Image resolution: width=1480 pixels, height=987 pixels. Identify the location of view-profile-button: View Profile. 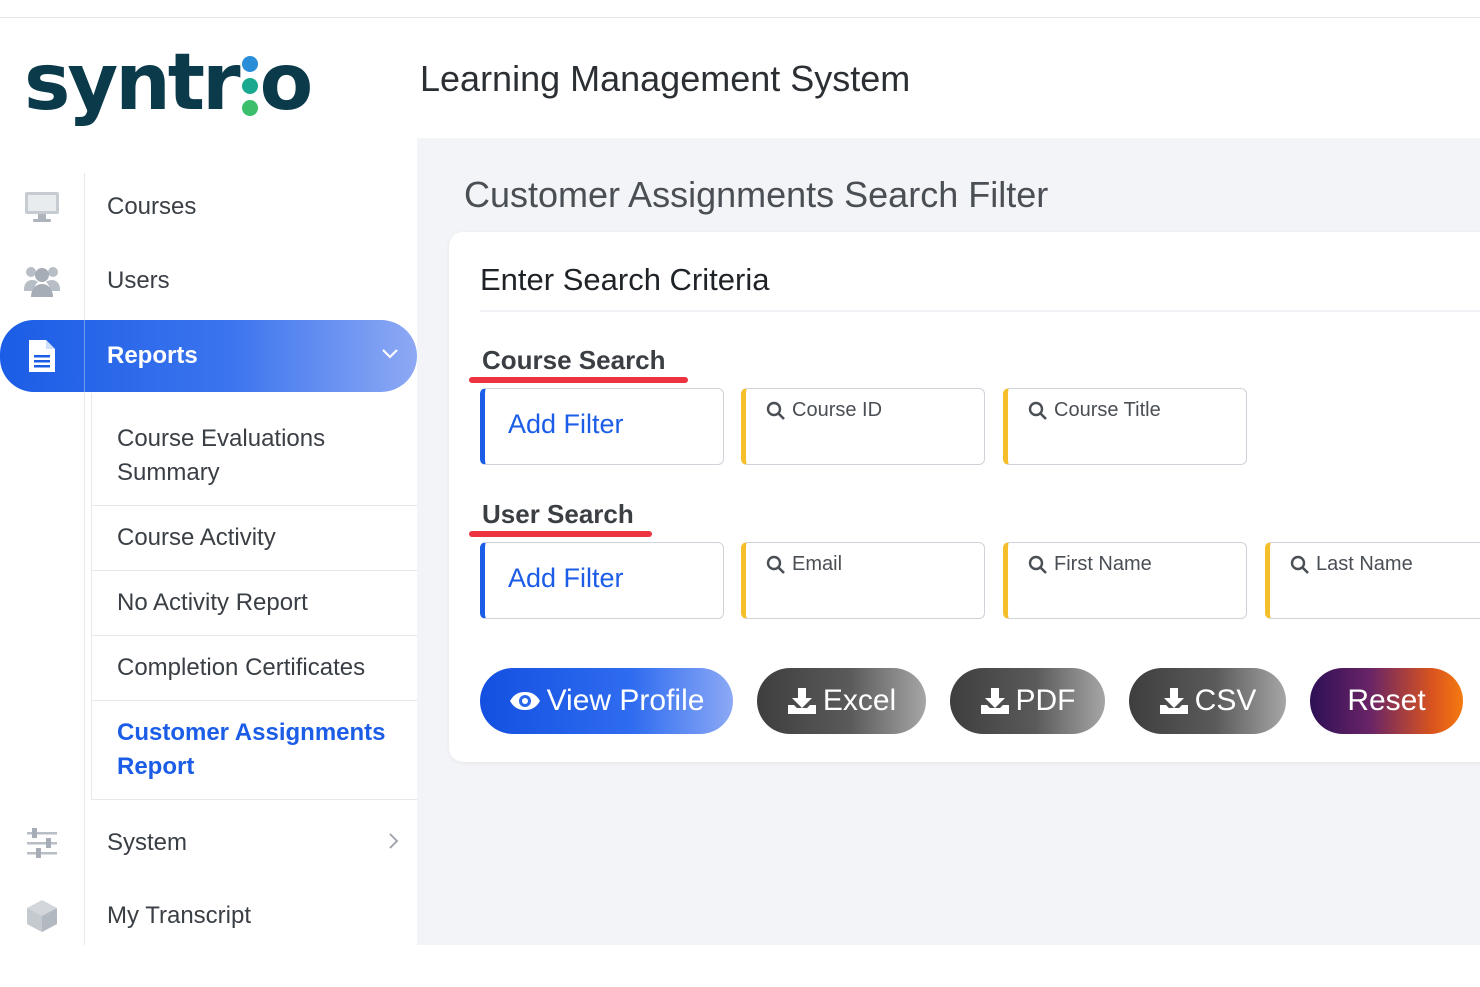
(606, 701).